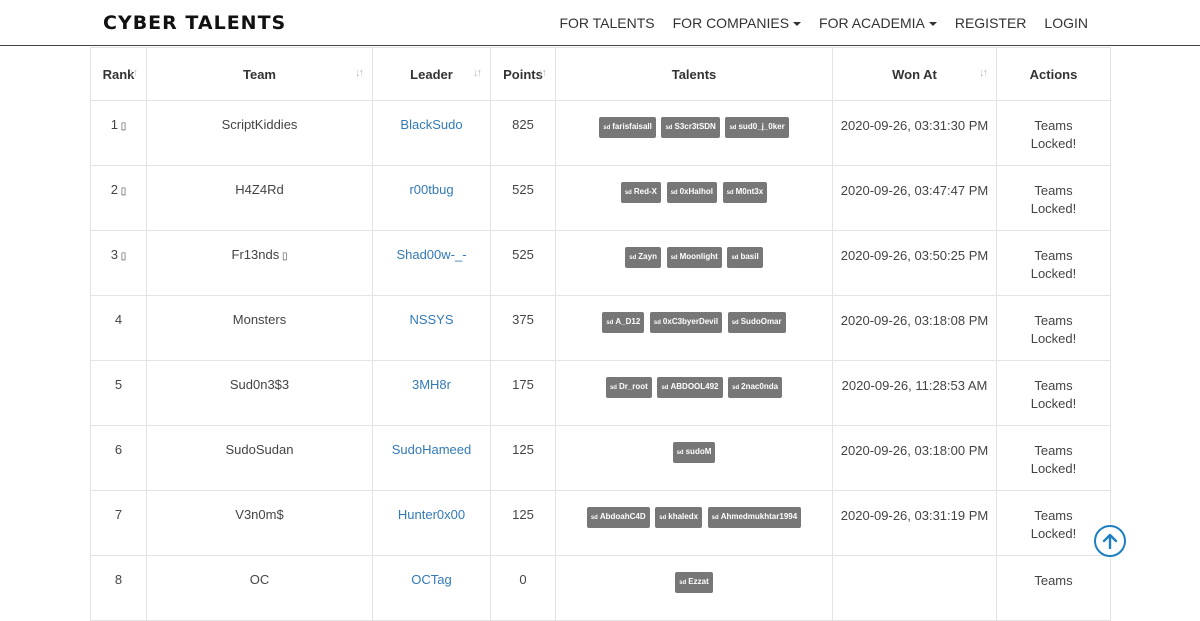 This screenshot has width=1200, height=621. What do you see at coordinates (914, 255) in the screenshot?
I see `won-at-value: 2020-09-26, 03:50:25 PM` at bounding box center [914, 255].